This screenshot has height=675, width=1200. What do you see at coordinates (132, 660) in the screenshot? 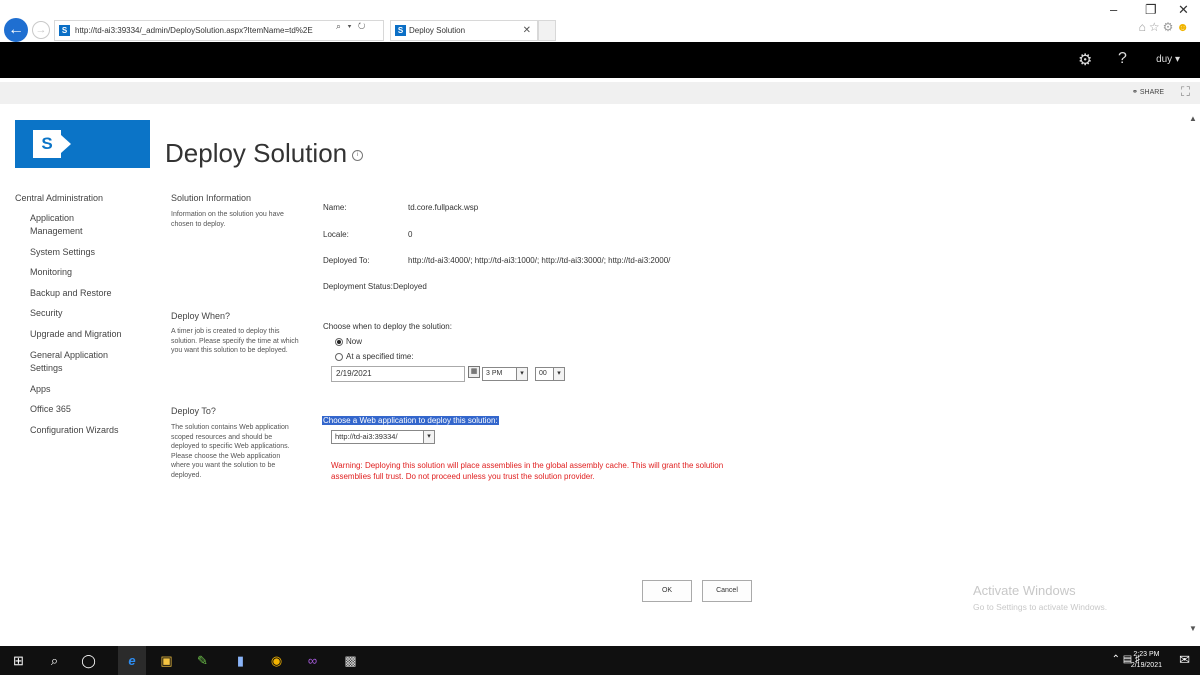
I see `internet-explorer-icon: e` at bounding box center [132, 660].